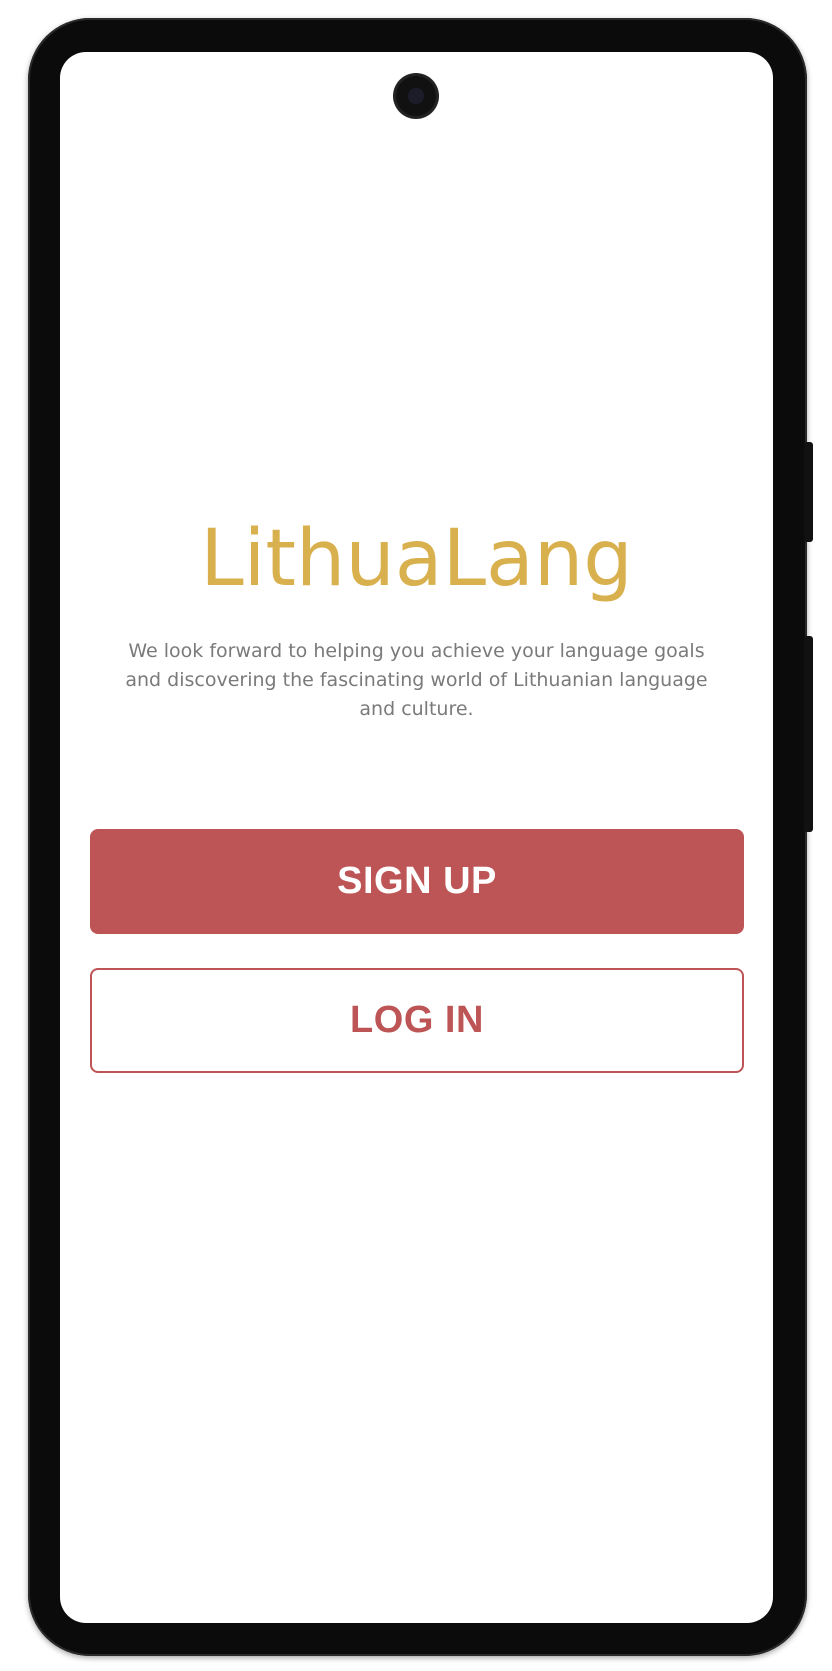 The width and height of the screenshot is (832, 1671). I want to click on volume-button, so click(808, 734).